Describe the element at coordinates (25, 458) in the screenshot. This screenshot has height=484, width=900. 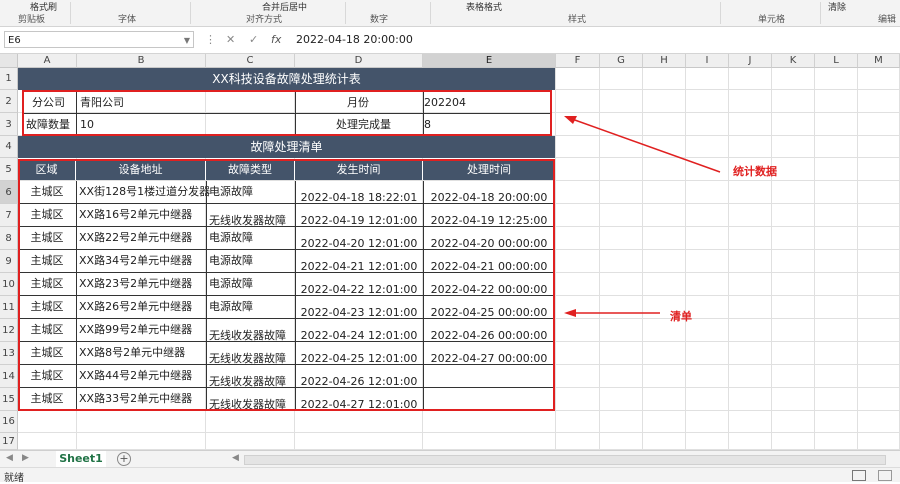
I see `scroll-right-icon: ▶` at that location.